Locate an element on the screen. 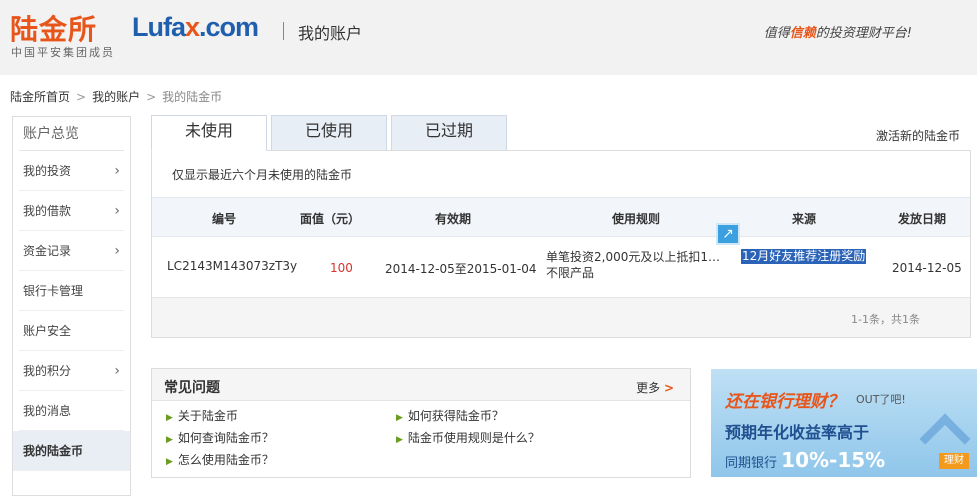 This screenshot has height=496, width=977. sidebar-item-label: 资金记录 is located at coordinates (47, 251).